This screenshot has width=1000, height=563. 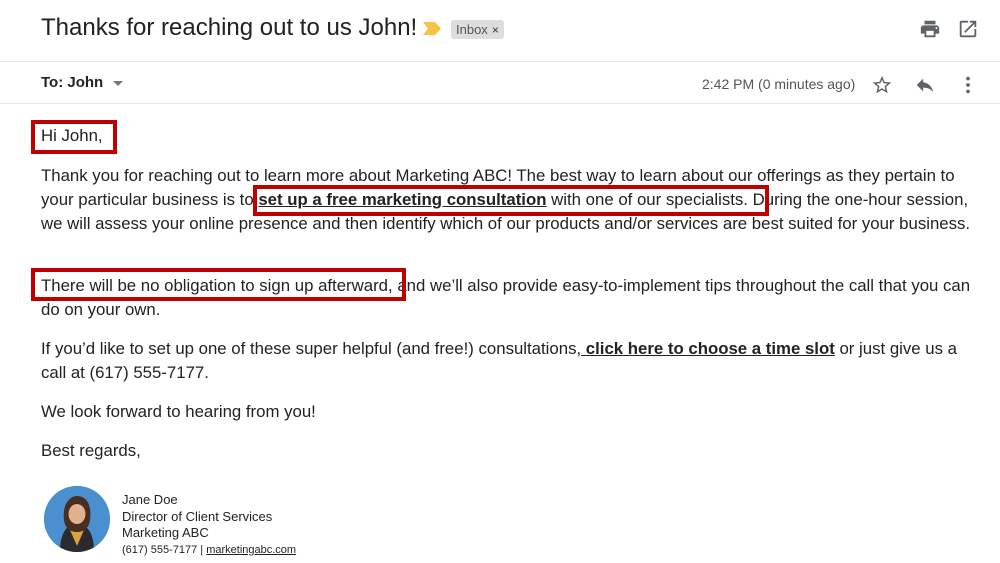 I want to click on label-chip-text: Inbox, so click(x=472, y=29).